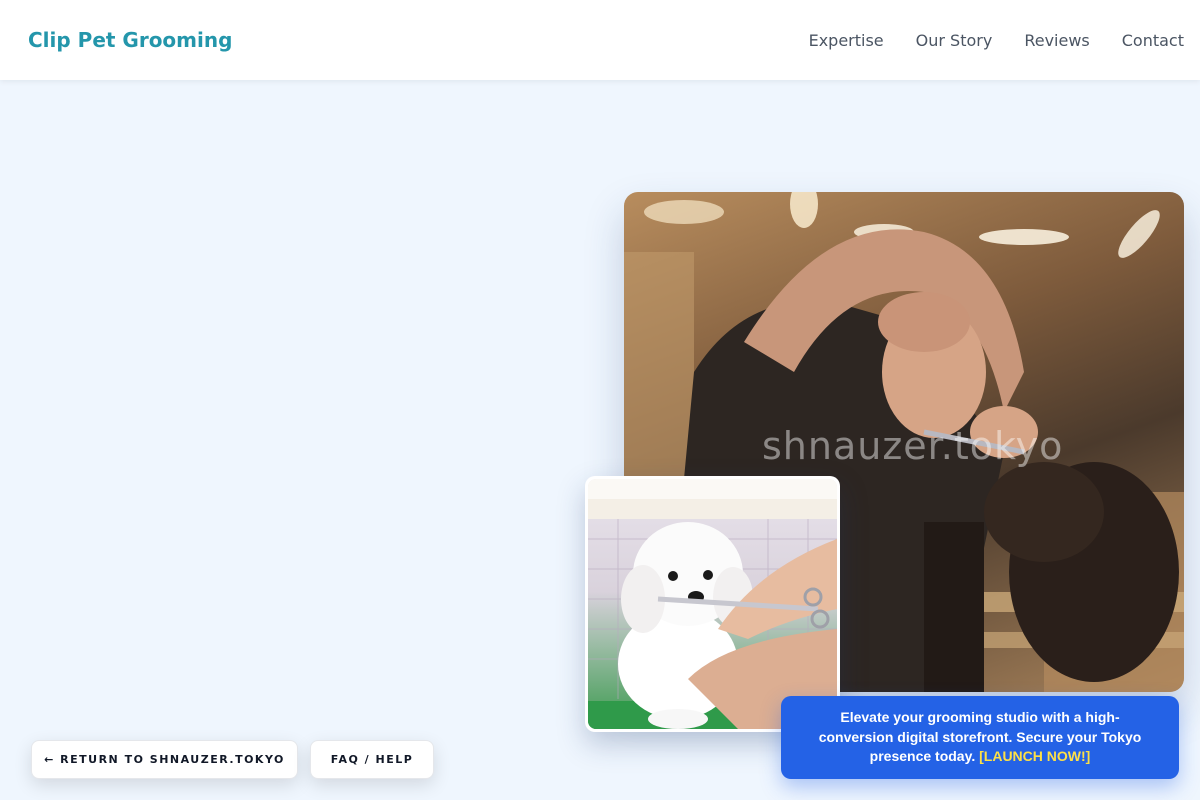 This screenshot has width=1200, height=800. Describe the element at coordinates (1034, 756) in the screenshot. I see `launch-now-link: [LAUNCH NOW!]` at that location.